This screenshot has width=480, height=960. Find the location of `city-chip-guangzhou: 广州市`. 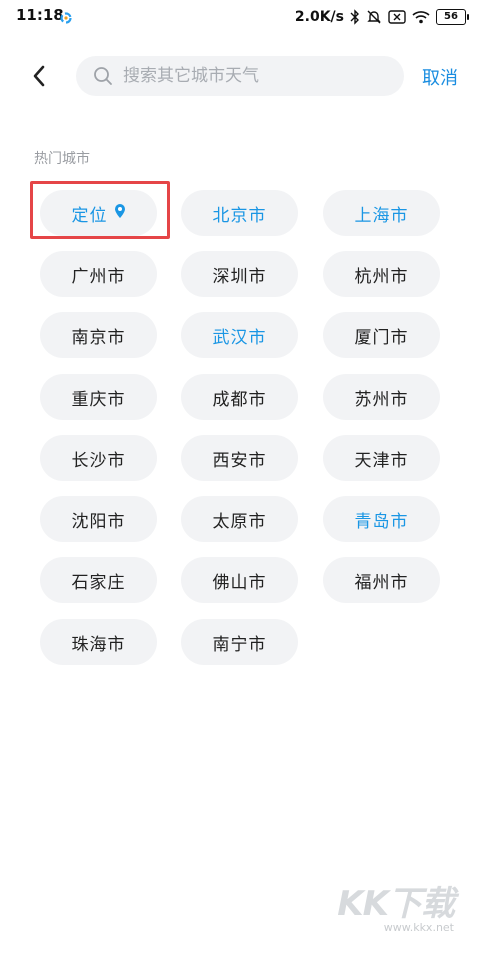

city-chip-guangzhou: 广州市 is located at coordinates (98, 274).